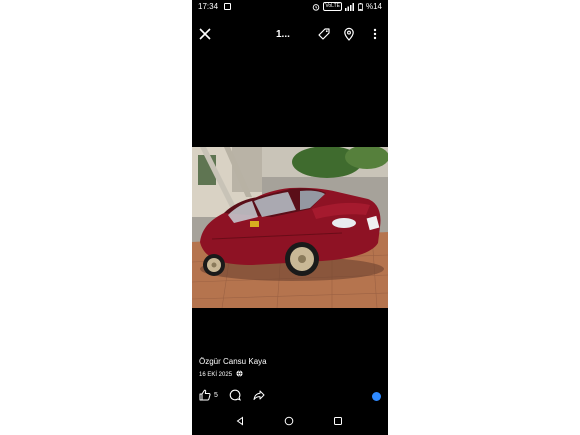 This screenshot has width=580, height=435. I want to click on share-button, so click(259, 395).